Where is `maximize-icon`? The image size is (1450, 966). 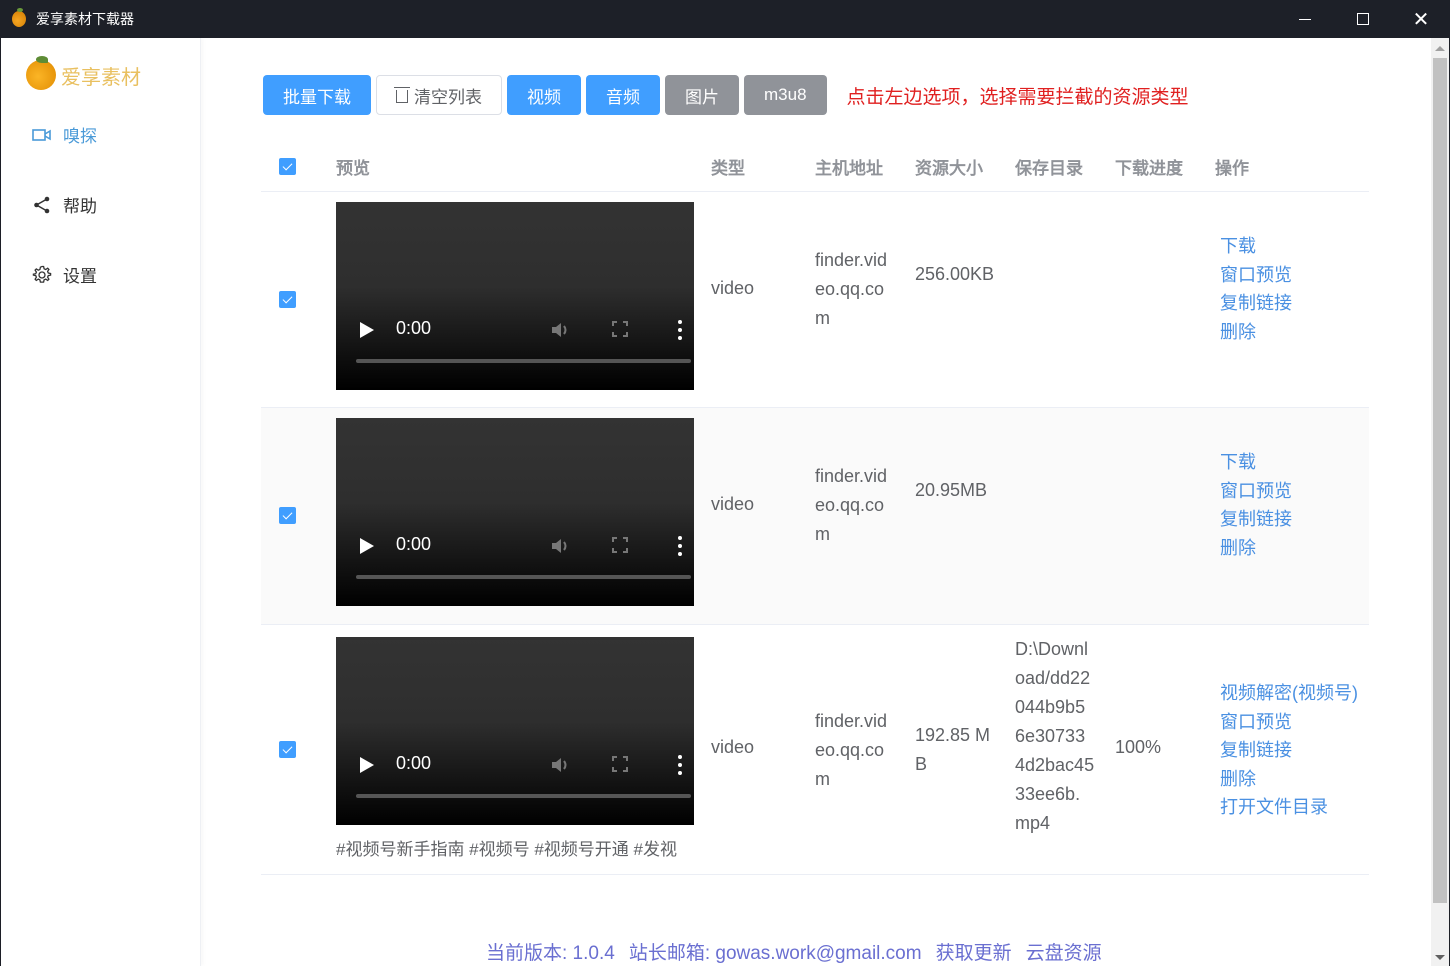
maximize-icon is located at coordinates (1363, 19).